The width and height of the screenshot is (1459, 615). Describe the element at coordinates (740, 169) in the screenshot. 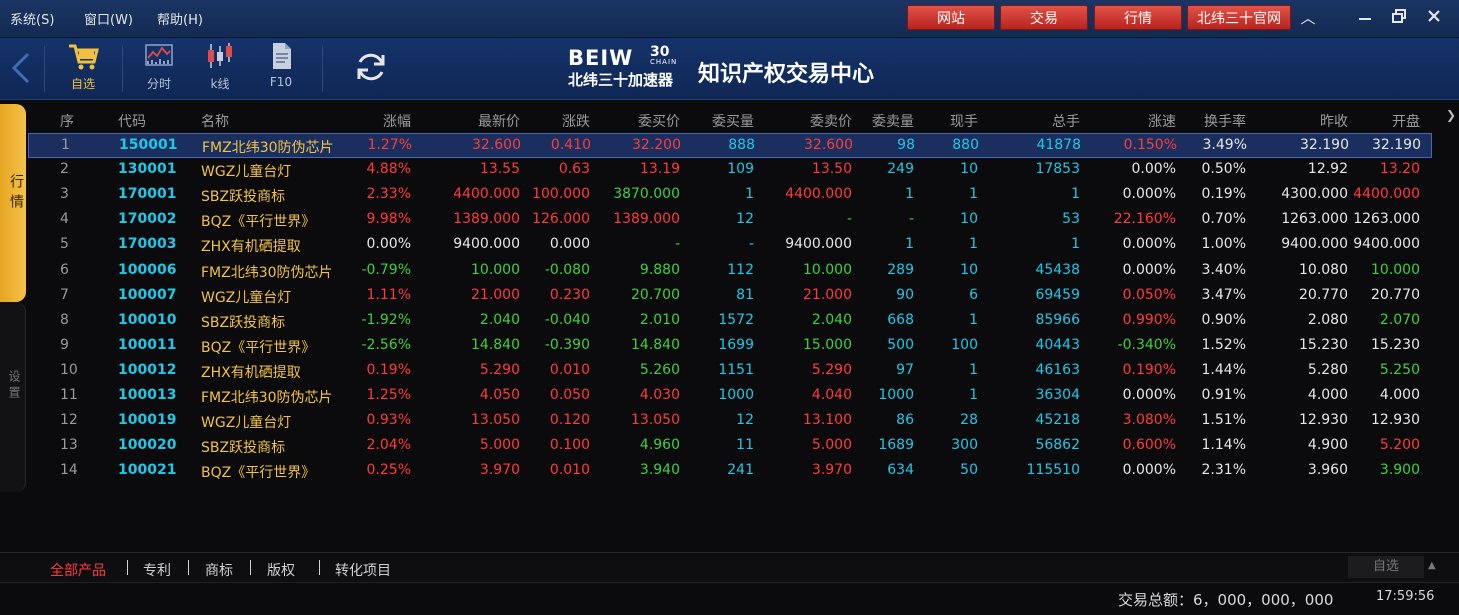

I see `col-bid-vol-cell: 109` at that location.